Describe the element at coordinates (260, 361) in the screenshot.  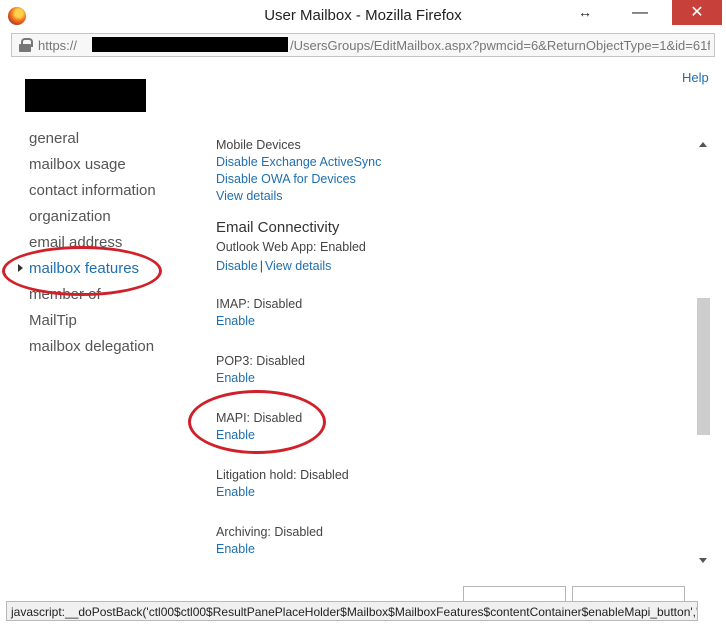
I see `pop3-status: POP3: Disabled` at that location.